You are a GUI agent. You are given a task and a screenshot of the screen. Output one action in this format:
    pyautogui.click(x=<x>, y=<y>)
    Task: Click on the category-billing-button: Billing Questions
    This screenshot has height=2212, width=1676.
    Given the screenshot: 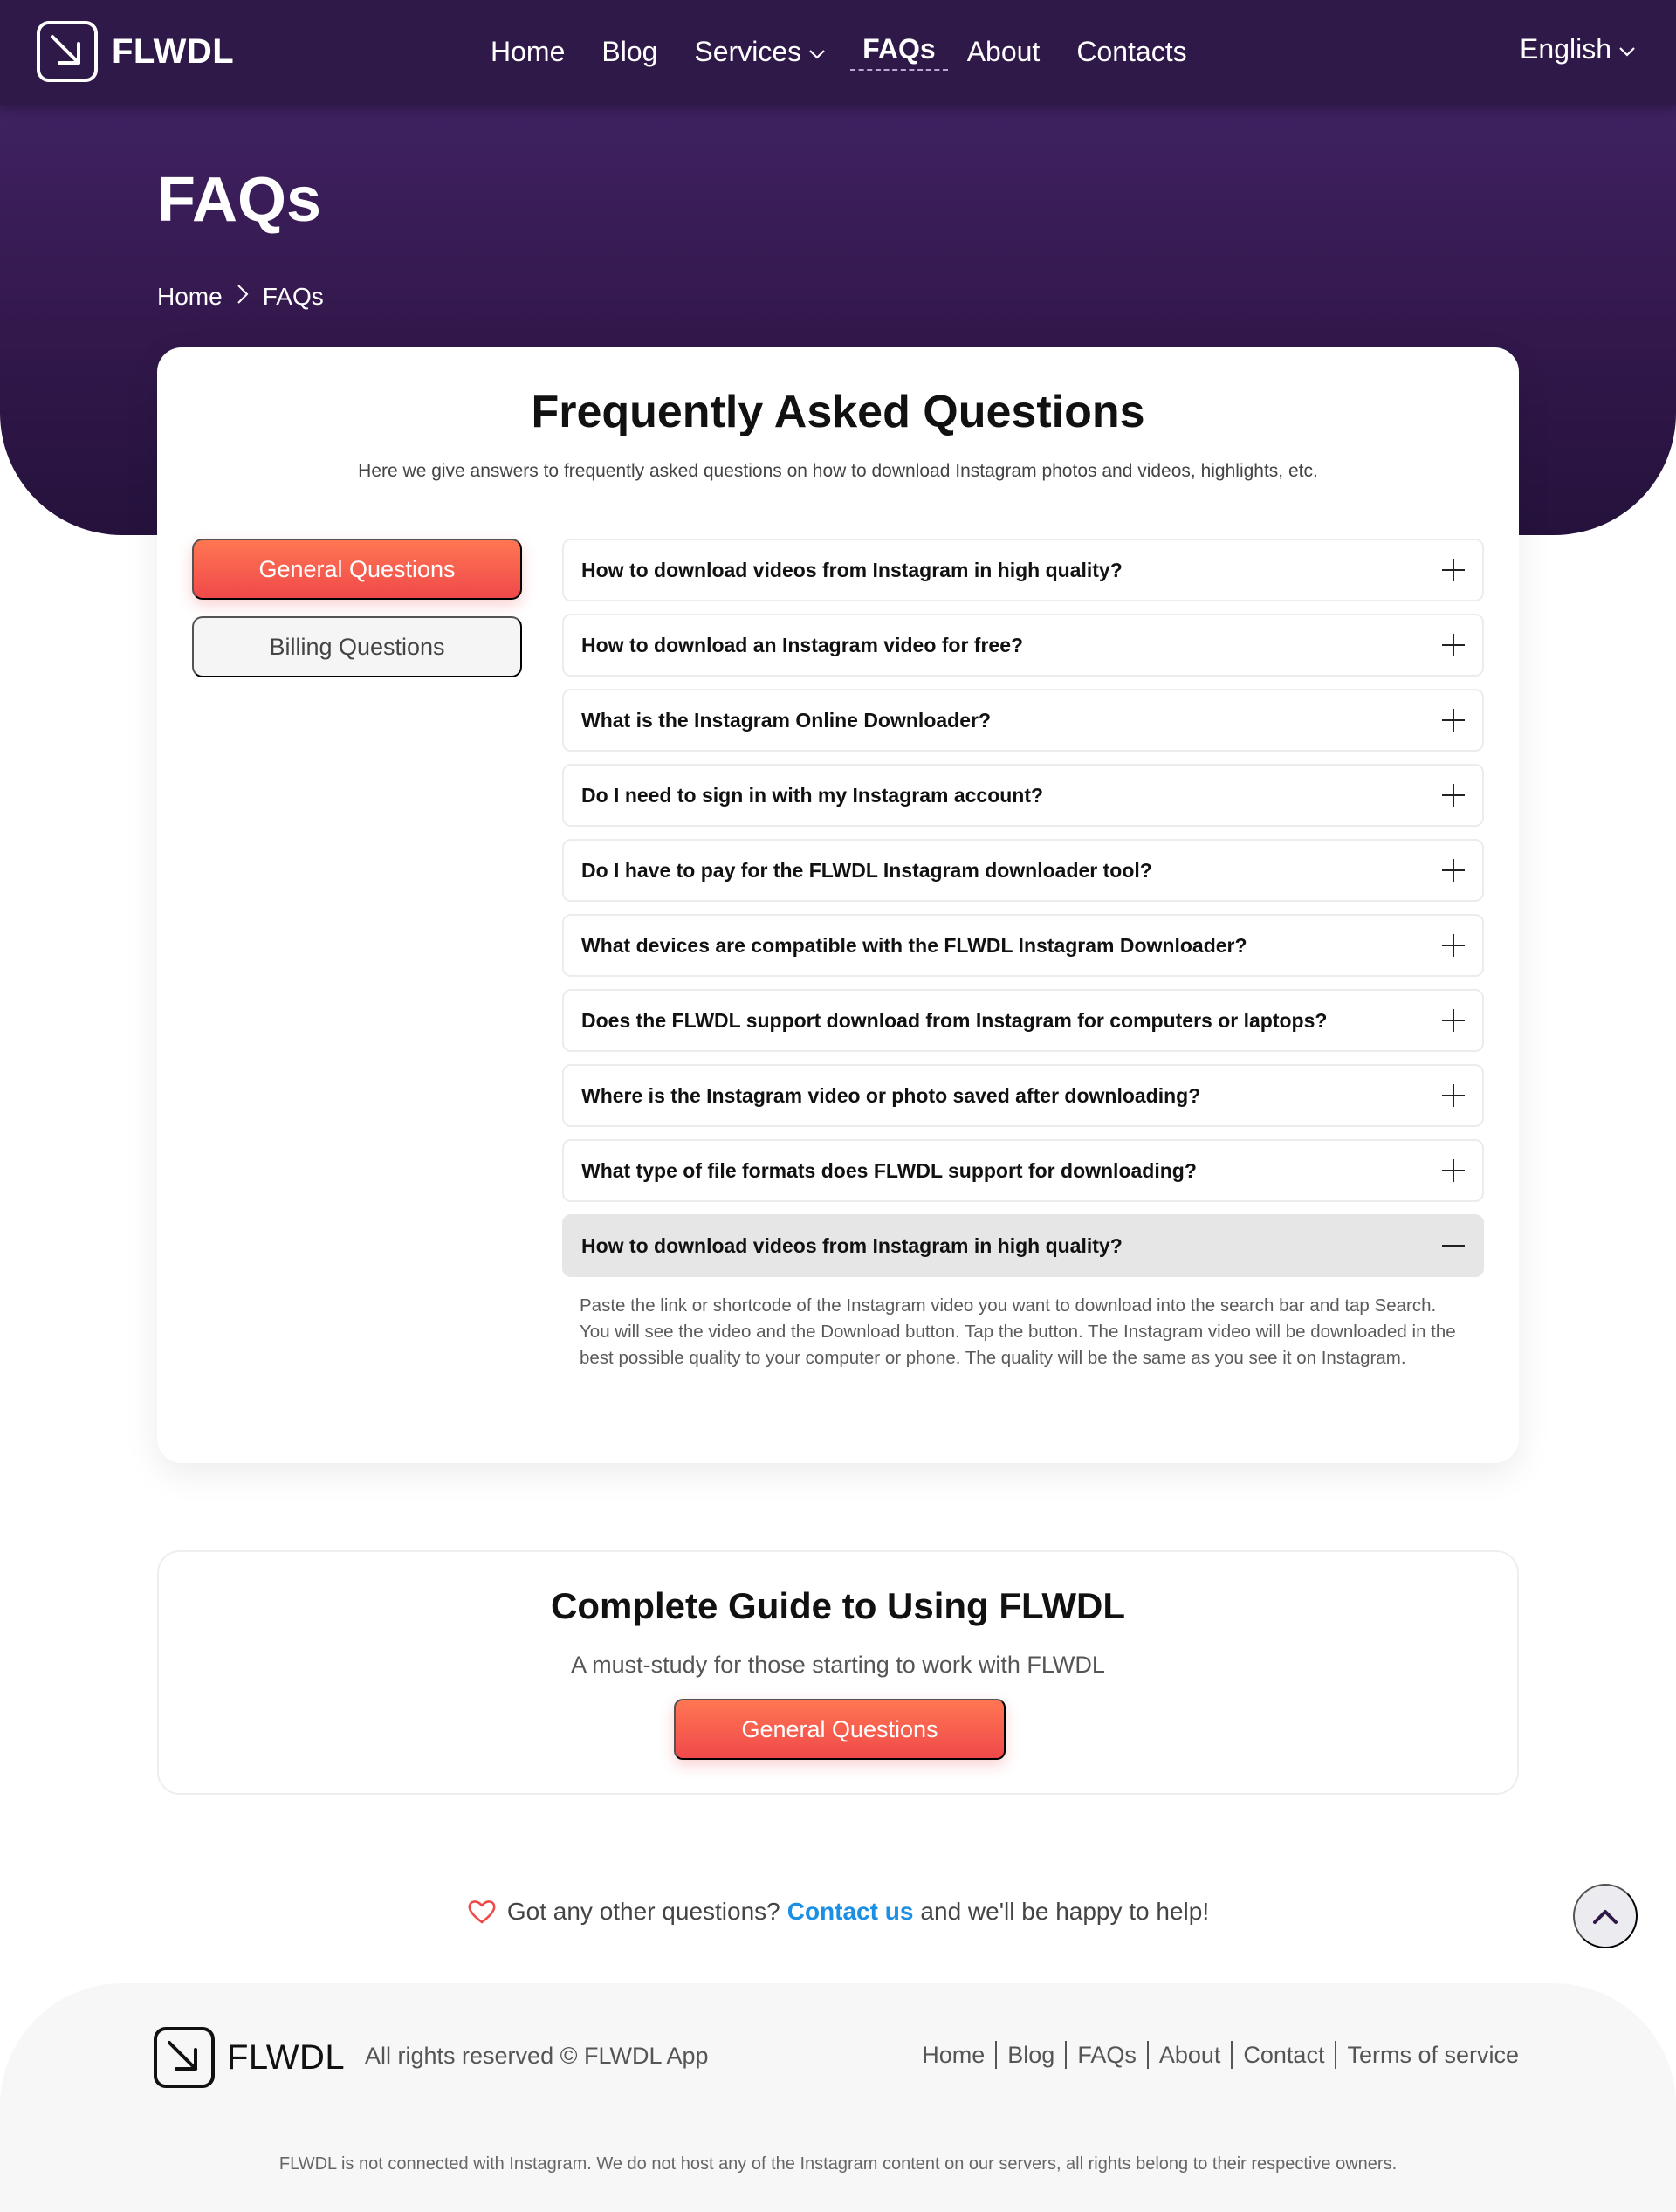 What is the action you would take?
    pyautogui.click(x=357, y=646)
    